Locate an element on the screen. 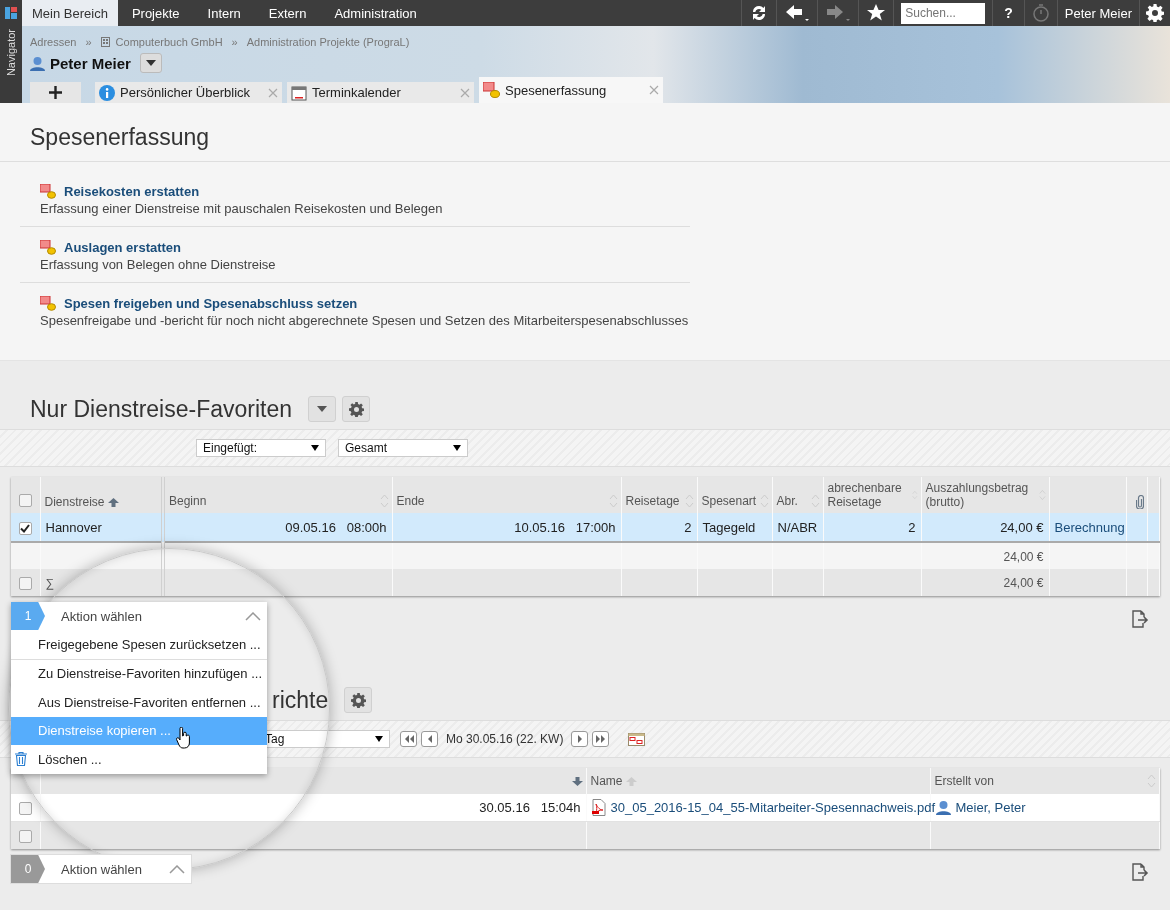  file-link: 30_05_2016-15_04_55-Mitarbeiter-Spesennachweis.pdf is located at coordinates (772, 807).